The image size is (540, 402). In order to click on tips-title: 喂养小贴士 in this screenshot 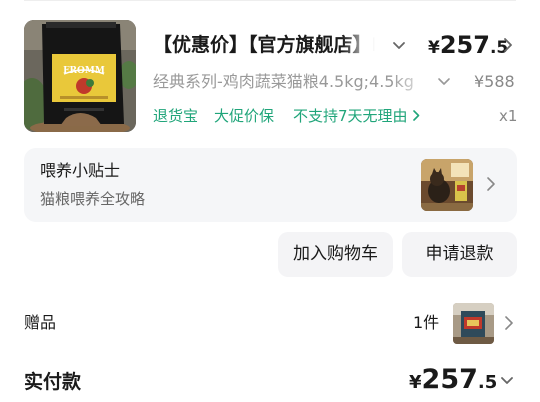, I will do `click(80, 170)`.